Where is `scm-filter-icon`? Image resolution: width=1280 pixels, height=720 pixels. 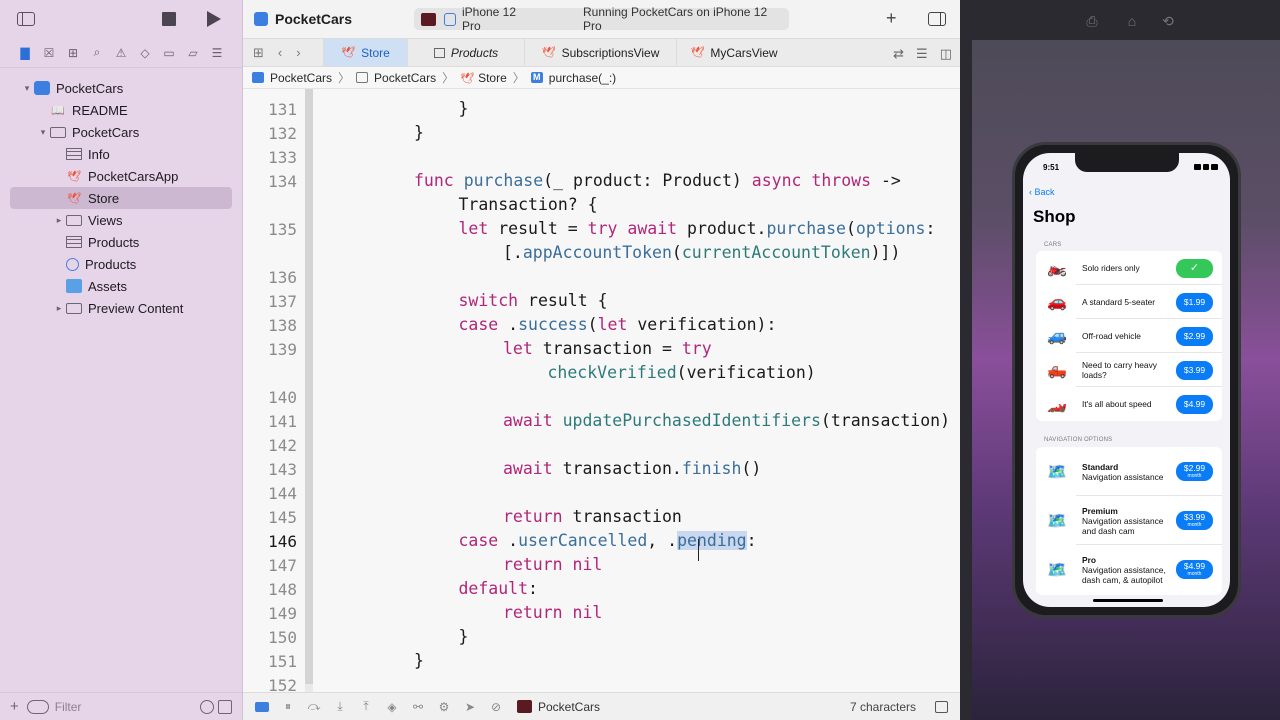 scm-filter-icon is located at coordinates (225, 707).